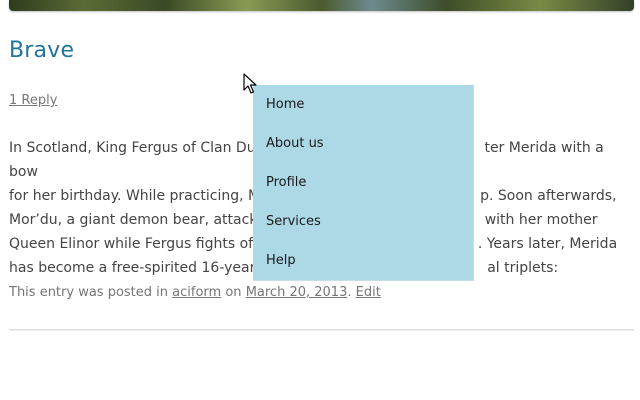 The image size is (640, 400). I want to click on meta-on: on, so click(233, 292).